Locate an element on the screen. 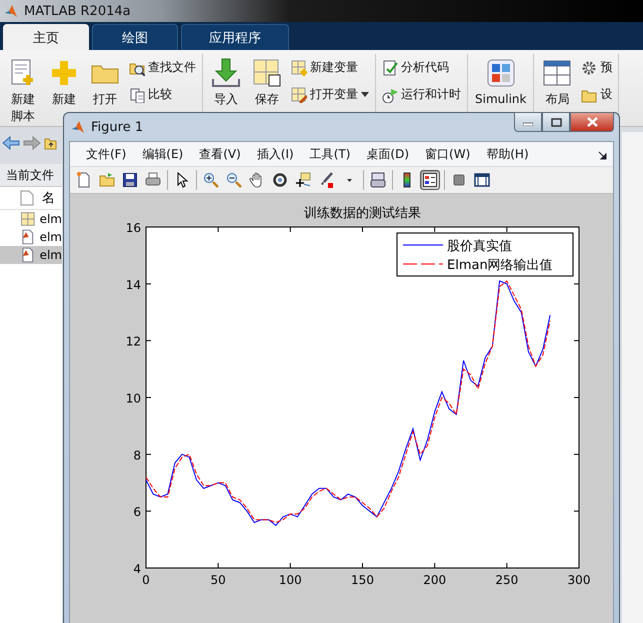 This screenshot has height=623, width=643. ribbon-button: 新建 is located at coordinates (64, 82).